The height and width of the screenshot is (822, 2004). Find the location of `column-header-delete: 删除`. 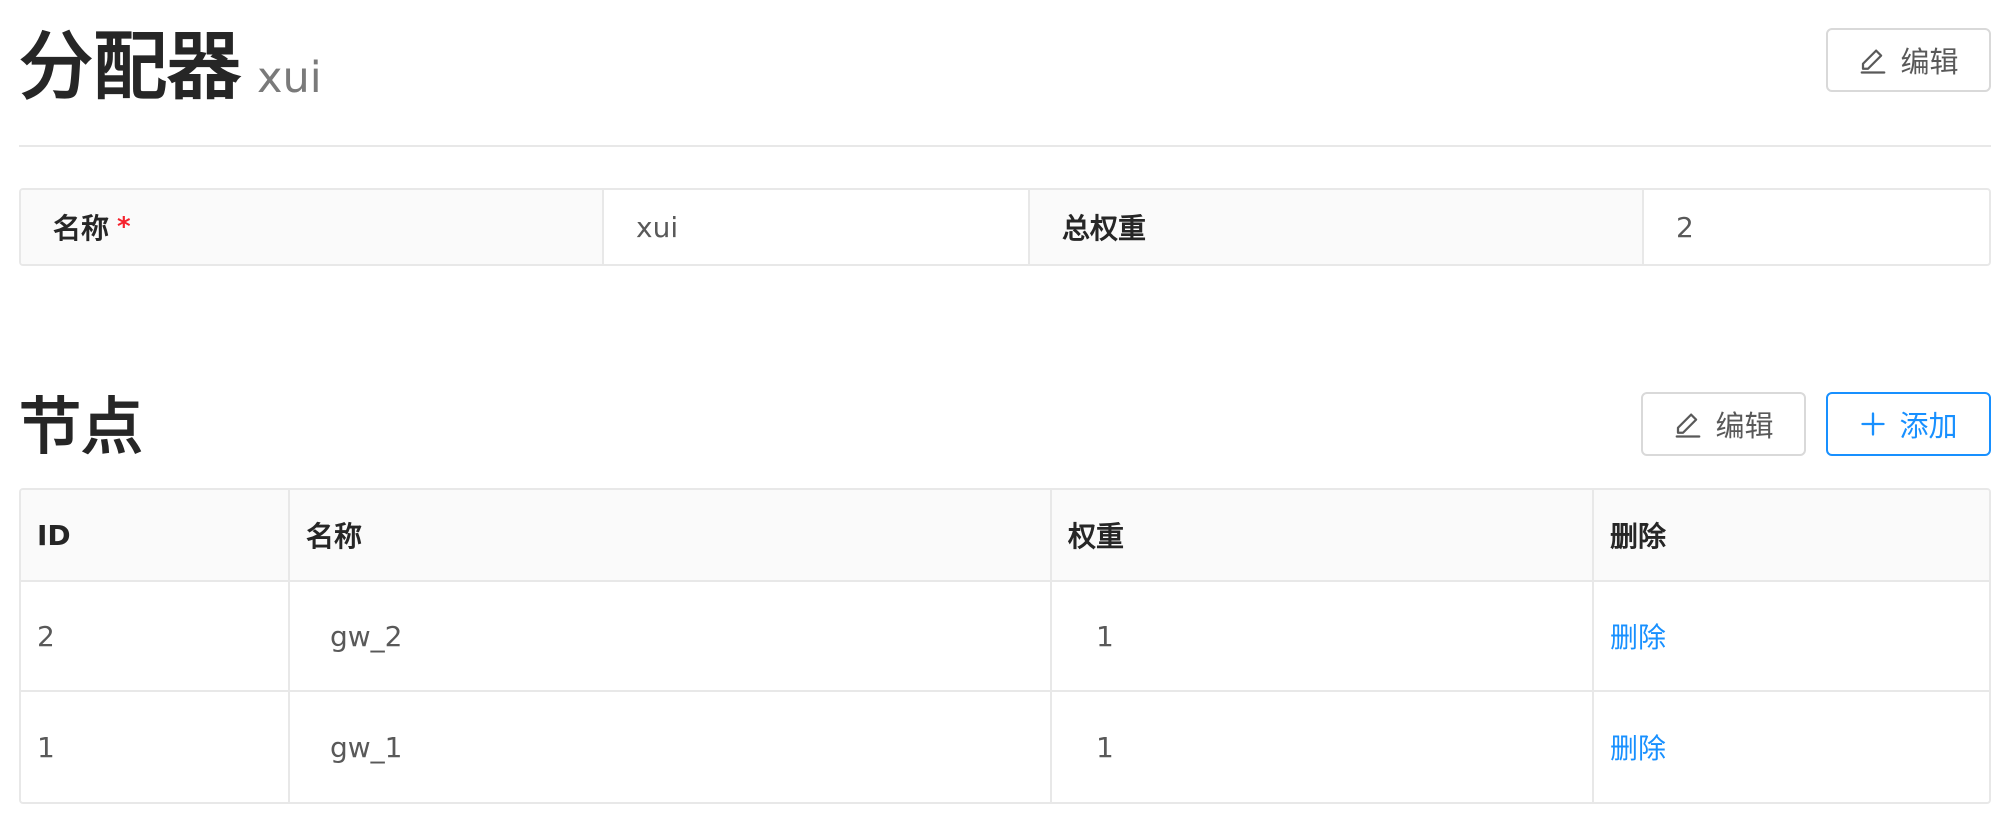

column-header-delete: 删除 is located at coordinates (1638, 536).